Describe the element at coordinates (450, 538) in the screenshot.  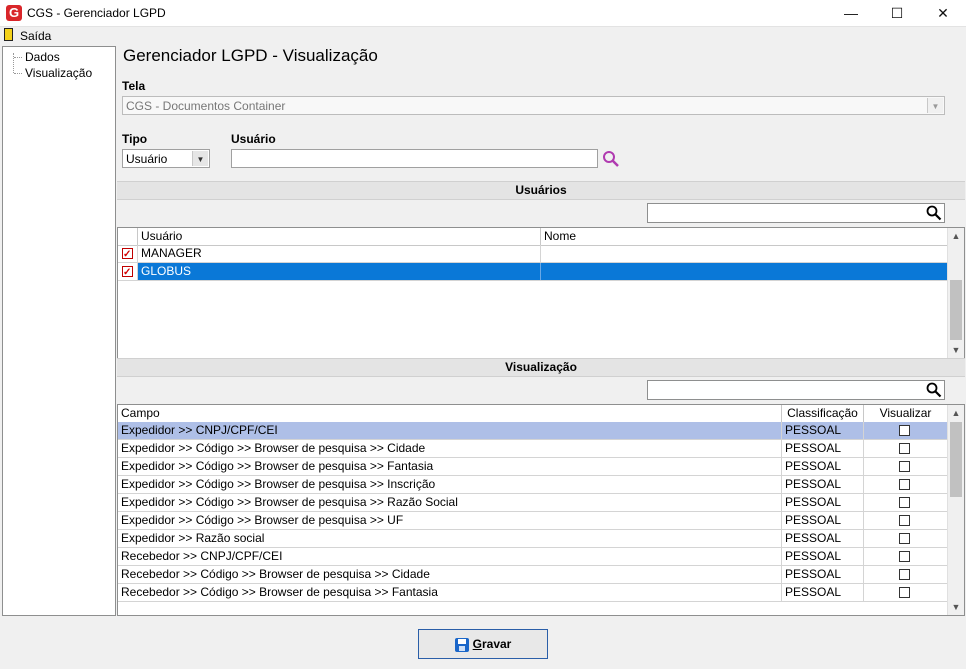
I see `cell-campo: Expedidor >> Razão social` at that location.